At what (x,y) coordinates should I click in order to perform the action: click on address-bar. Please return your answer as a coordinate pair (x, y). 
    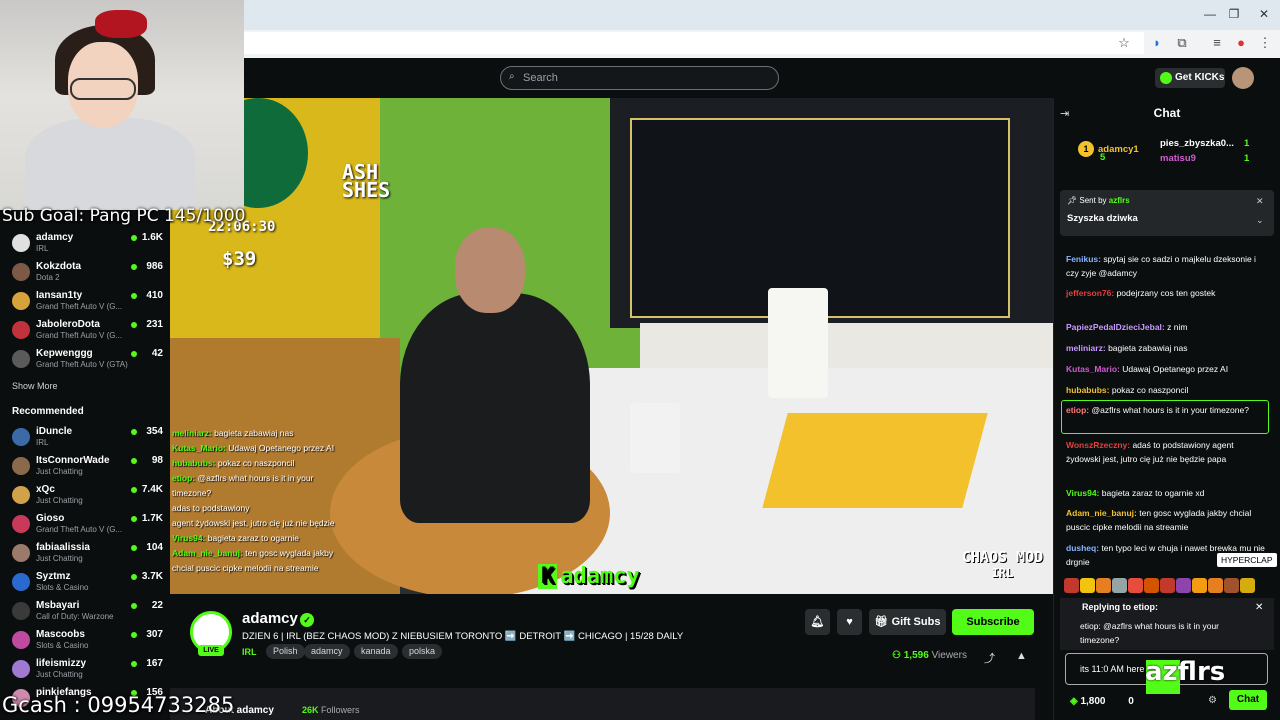
    Looking at the image, I should click on (694, 43).